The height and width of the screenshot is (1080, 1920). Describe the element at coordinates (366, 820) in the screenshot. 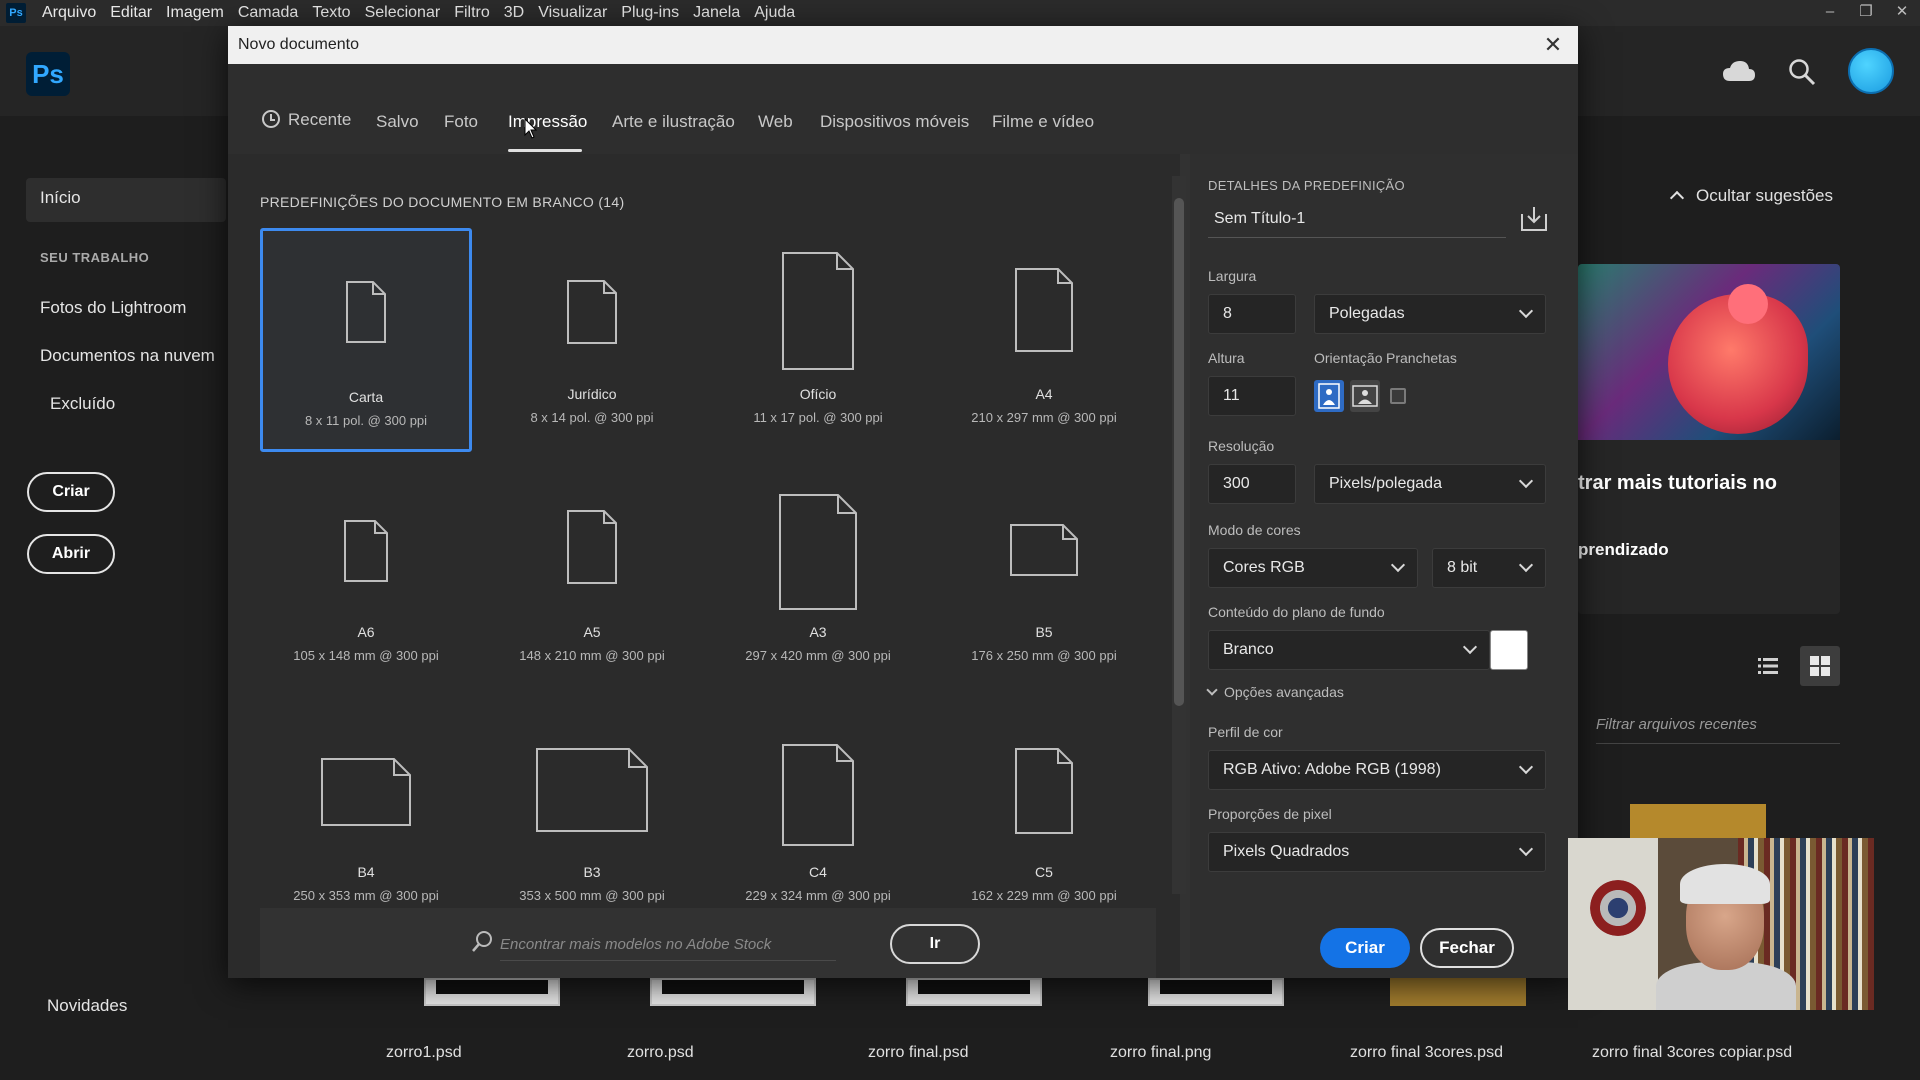

I see `preset-card: B4 250 x 353 mm @ 300 ppi` at that location.